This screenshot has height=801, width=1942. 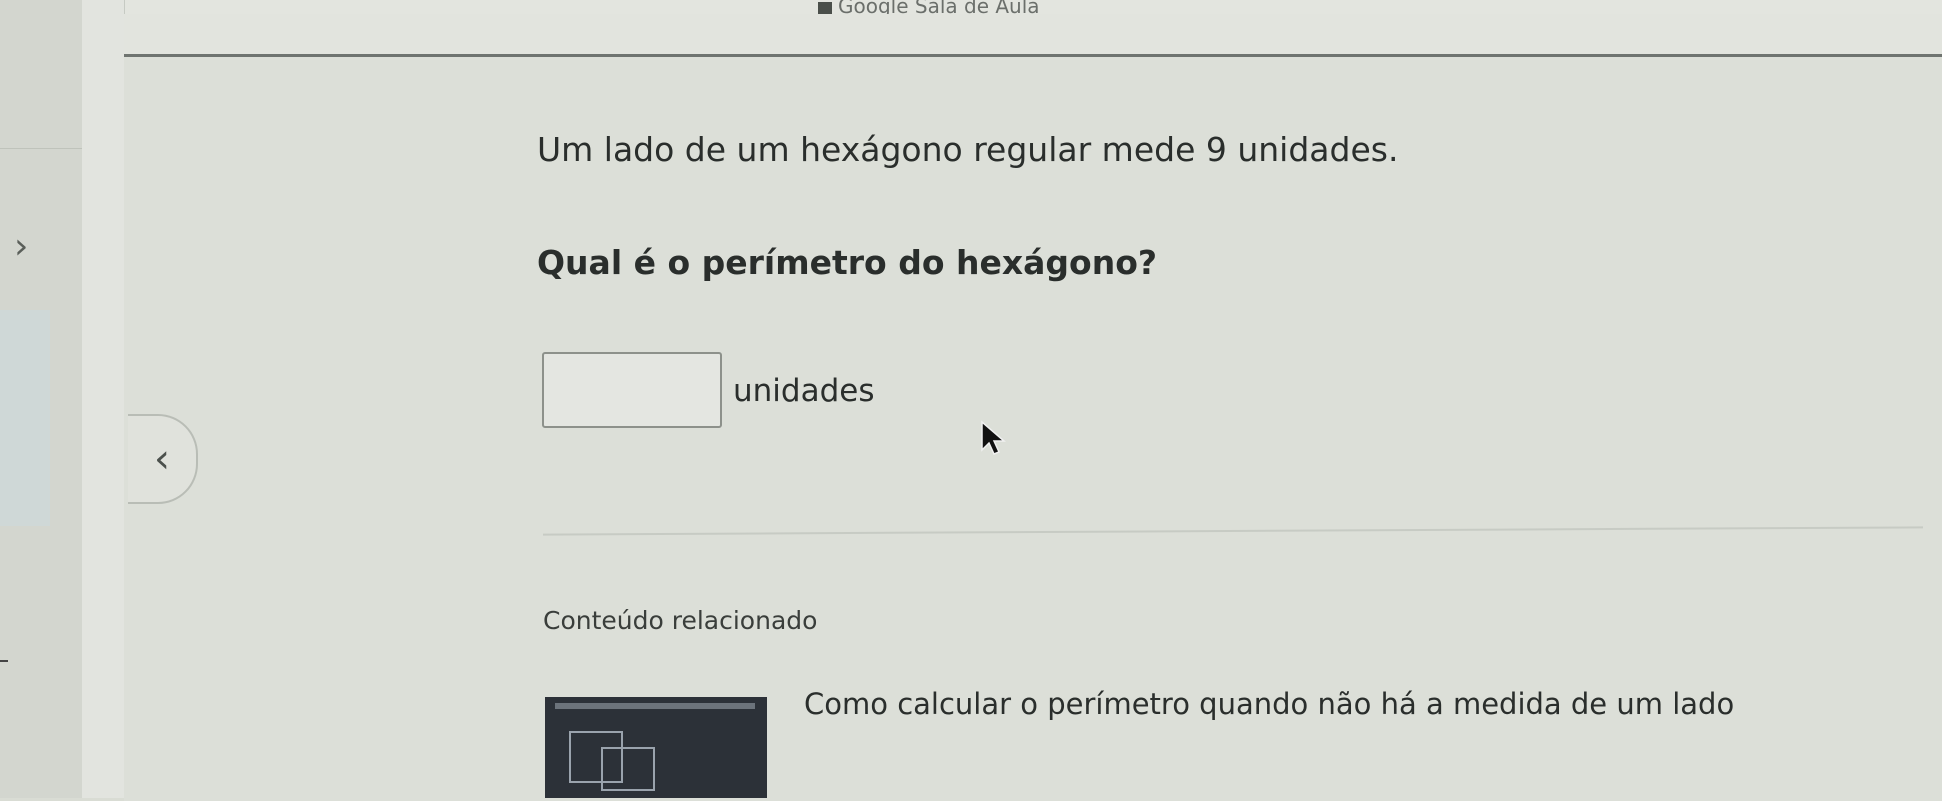 I want to click on left-sidebar: ›, so click(x=41, y=399).